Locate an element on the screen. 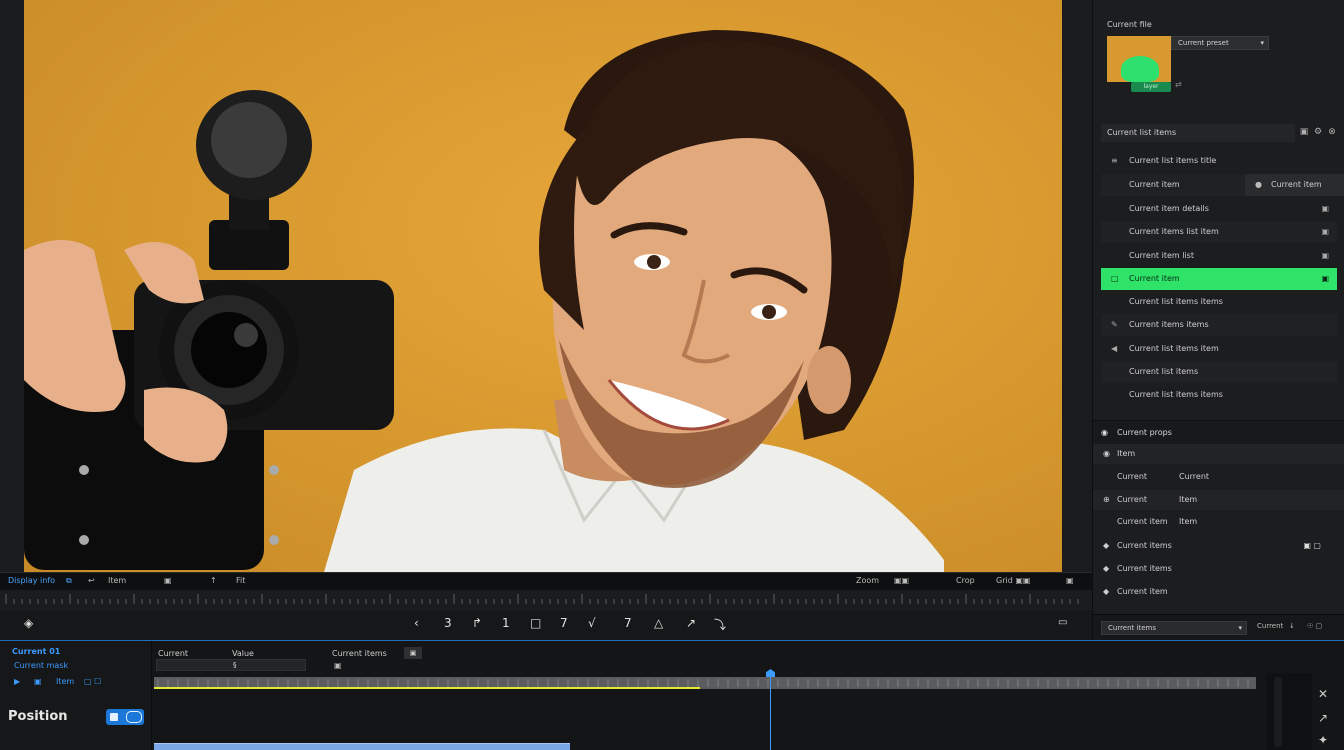  layer-row: Current items list item ▣ is located at coordinates (1219, 232).